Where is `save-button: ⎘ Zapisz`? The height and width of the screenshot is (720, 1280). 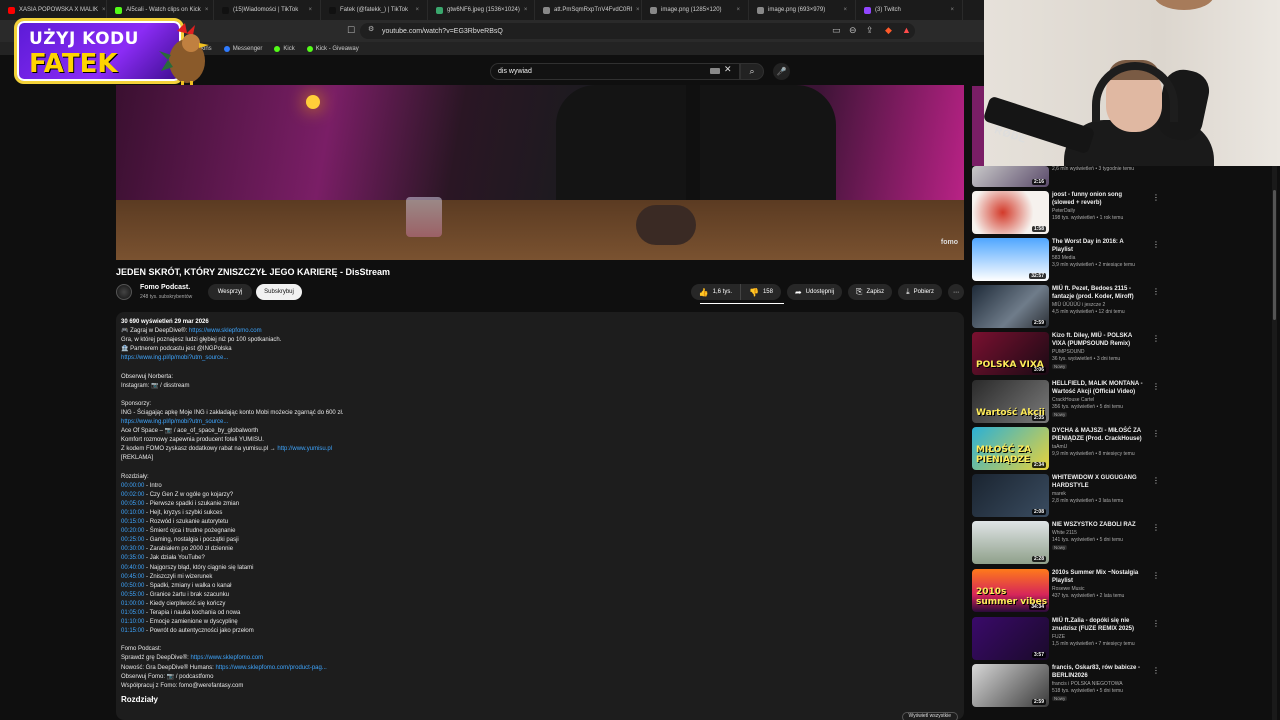
save-button: ⎘ Zapisz is located at coordinates (870, 292).